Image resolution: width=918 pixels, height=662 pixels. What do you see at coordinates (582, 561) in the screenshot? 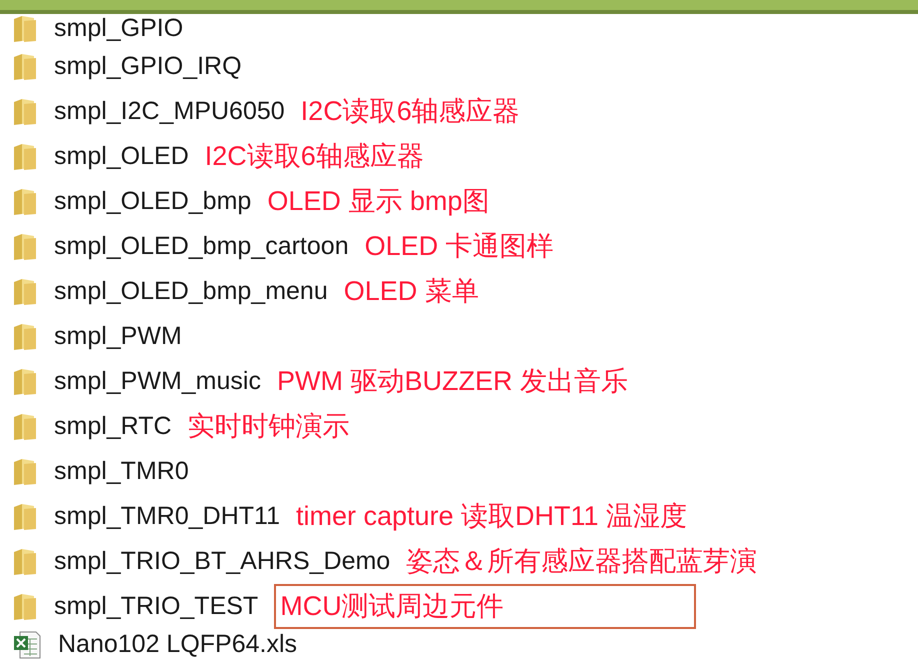
I see `annotation-text: 姿态＆所有感应器搭配蓝芽演` at bounding box center [582, 561].